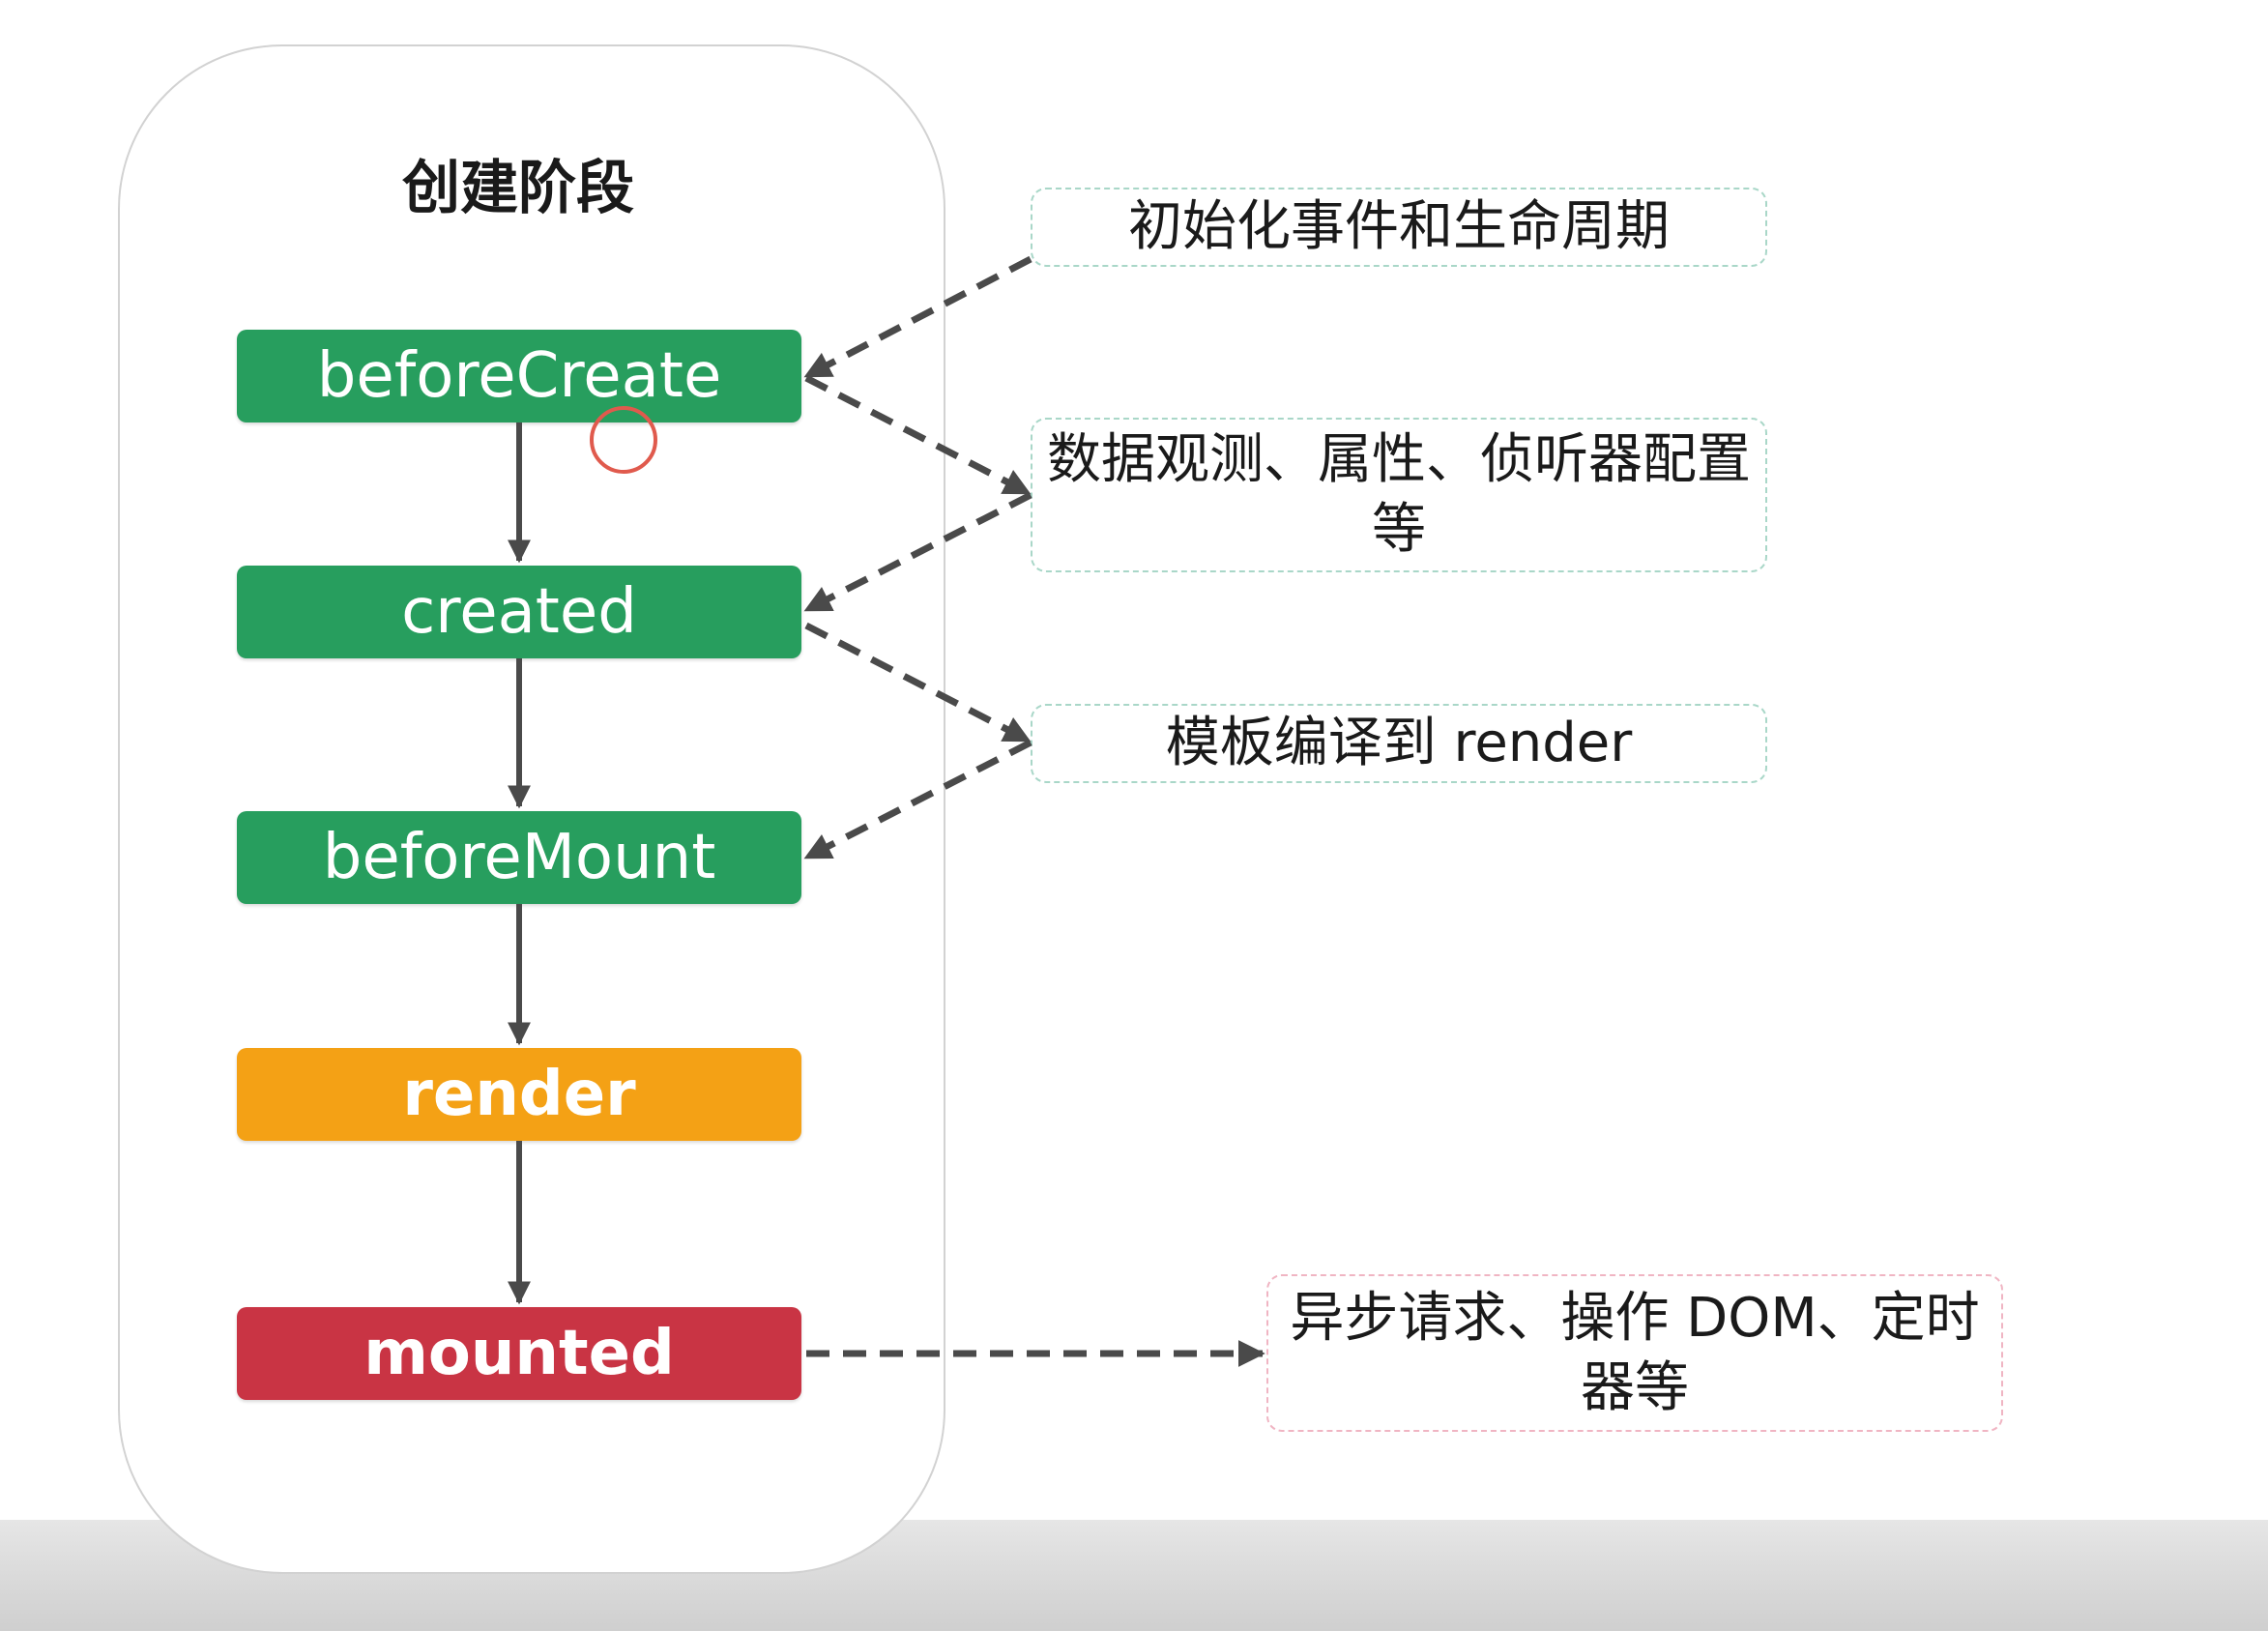 The width and height of the screenshot is (2268, 1631). Describe the element at coordinates (917, 318) in the screenshot. I see `dashed-arrow-init-to-before-create` at that location.